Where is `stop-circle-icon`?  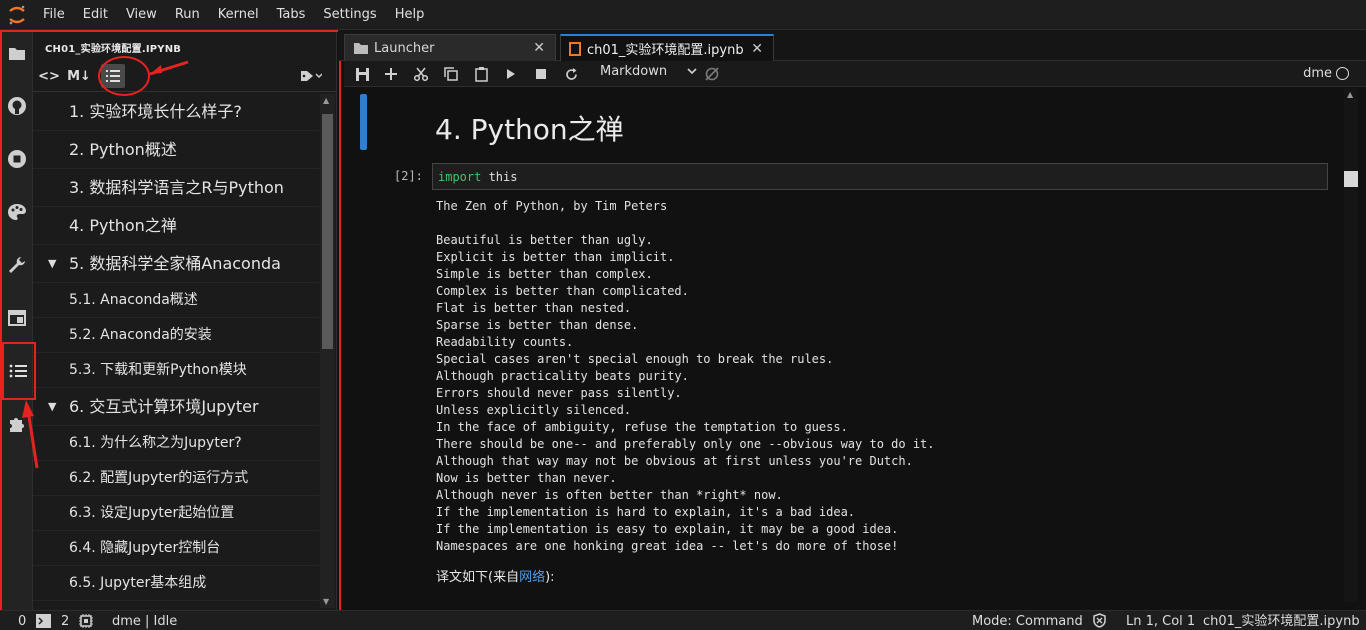
stop-circle-icon is located at coordinates (16, 159).